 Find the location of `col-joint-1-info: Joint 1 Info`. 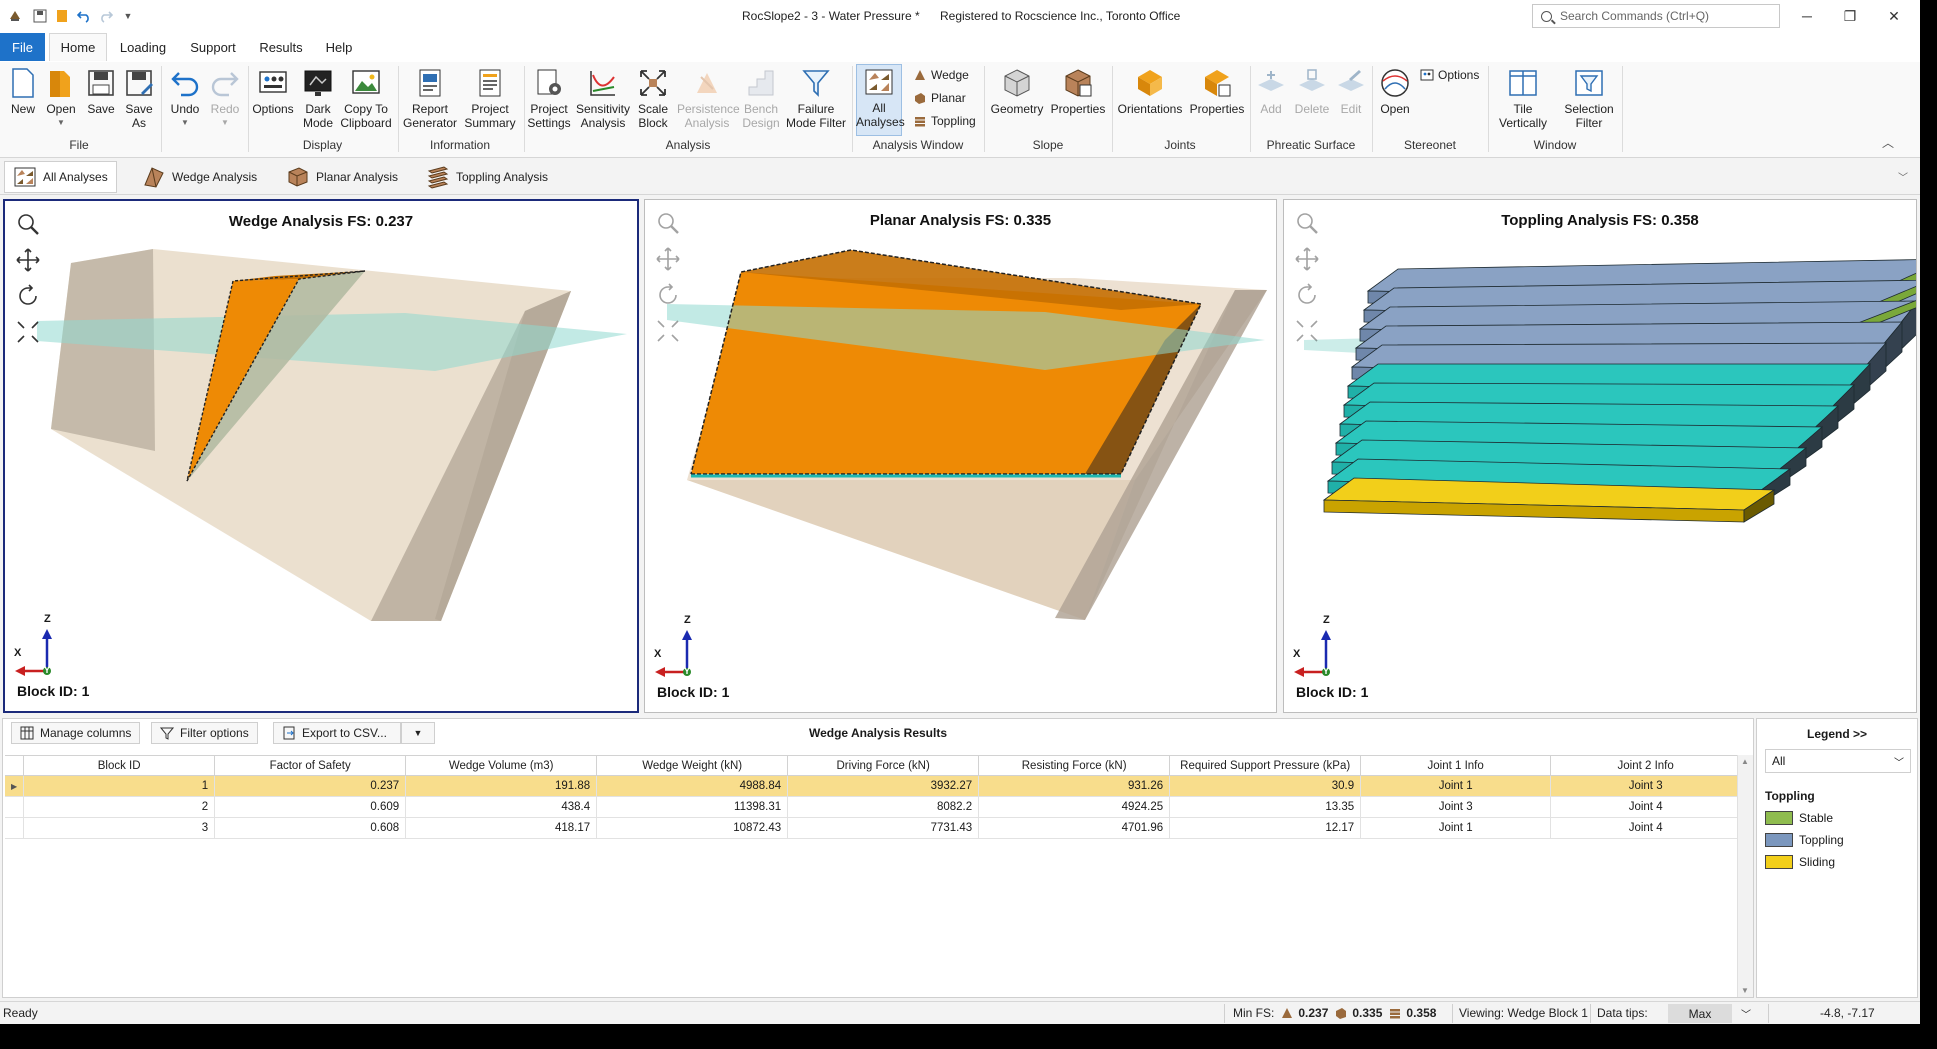

col-joint-1-info: Joint 1 Info is located at coordinates (1456, 765).